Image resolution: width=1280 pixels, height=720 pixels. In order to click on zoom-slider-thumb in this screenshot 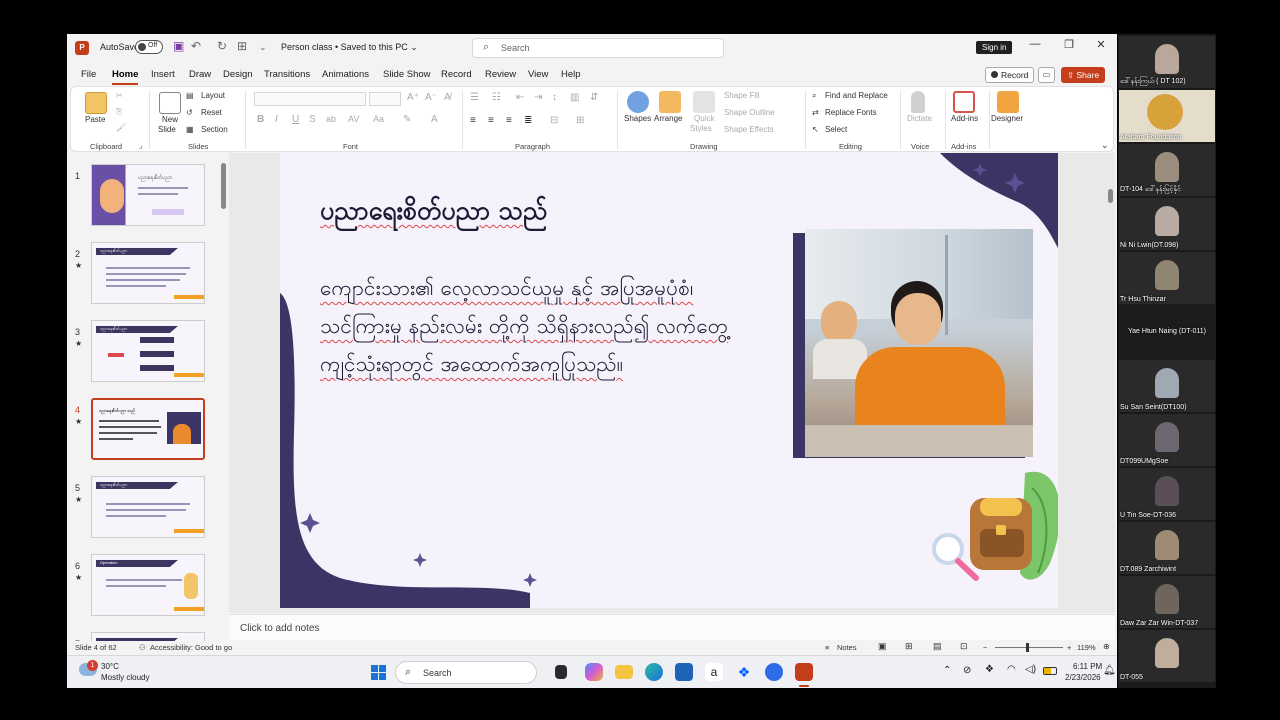, I will do `click(1027, 647)`.